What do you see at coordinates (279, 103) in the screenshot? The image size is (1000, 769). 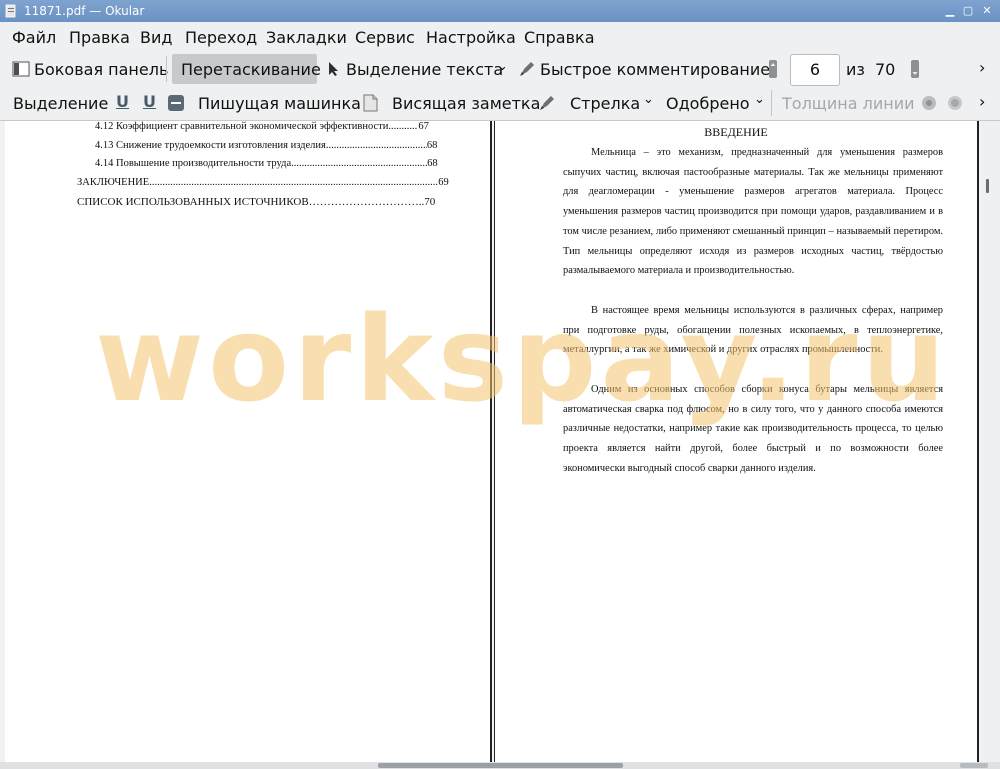 I see `typewriter-button: Пишущая машинка` at bounding box center [279, 103].